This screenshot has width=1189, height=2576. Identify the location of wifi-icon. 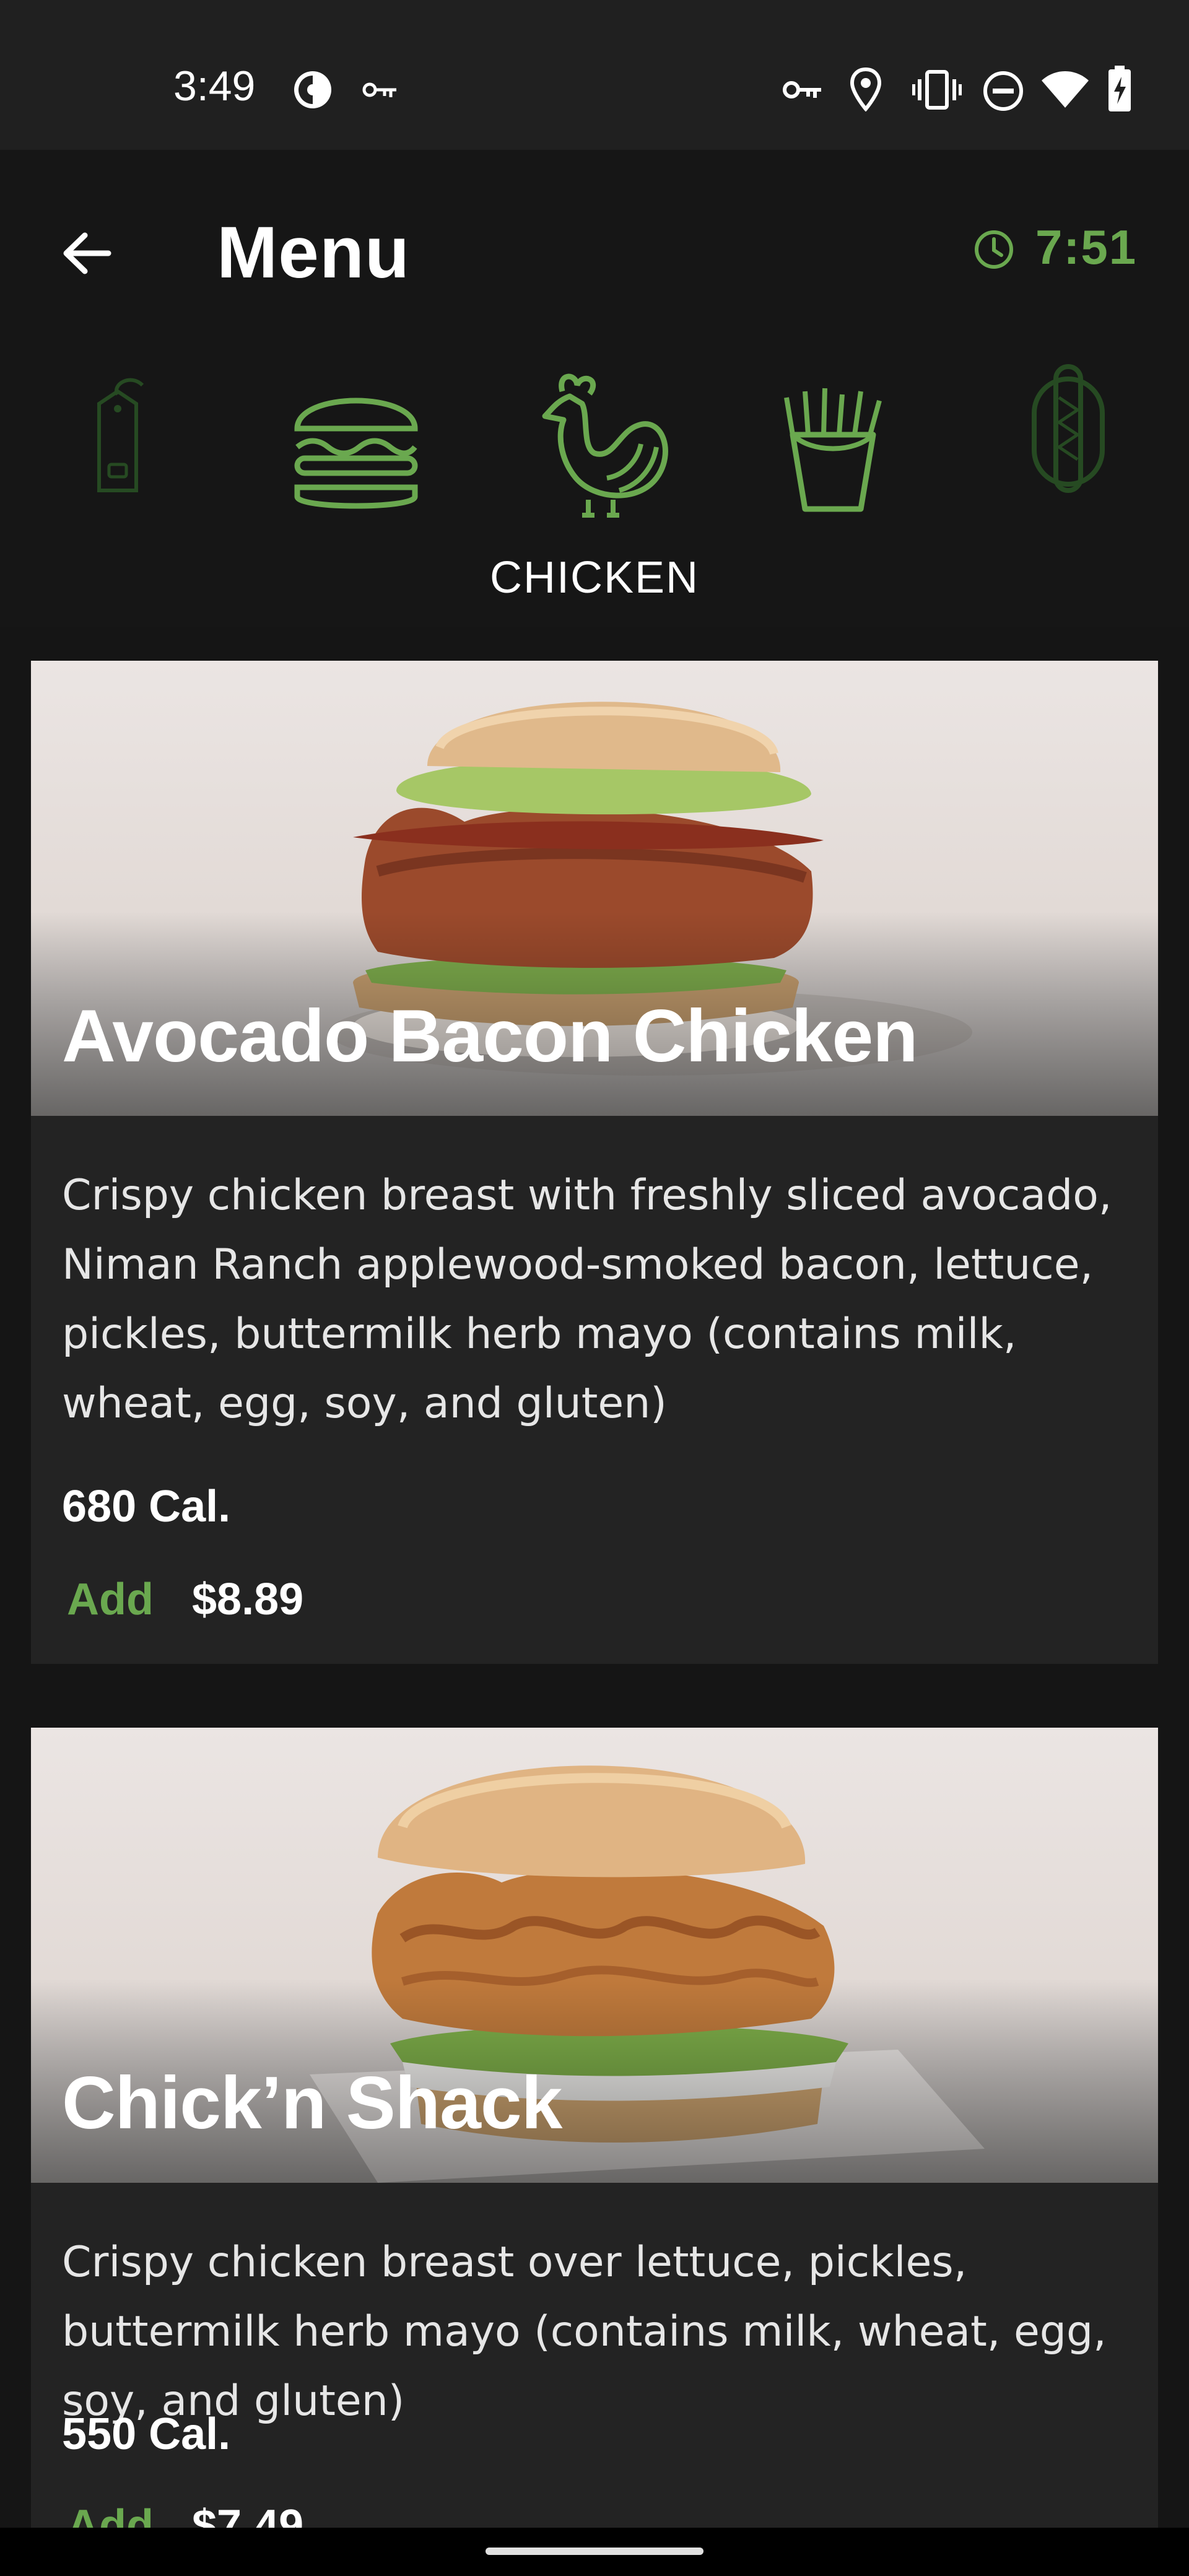
(1065, 89).